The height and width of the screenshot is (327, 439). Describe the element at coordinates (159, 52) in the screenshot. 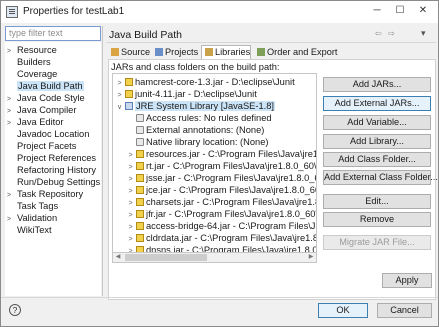

I see `projects-icon` at that location.